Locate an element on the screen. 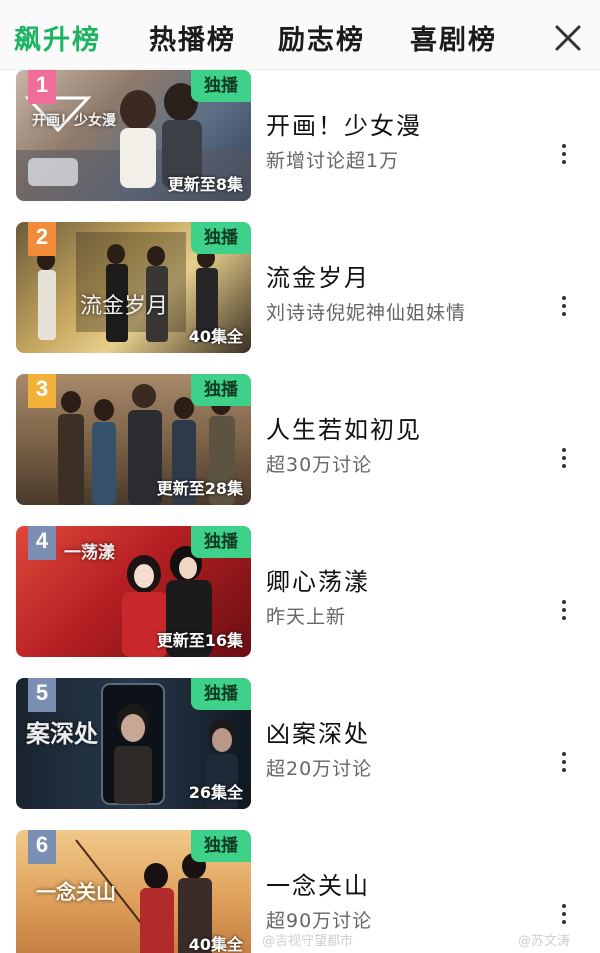 The height and width of the screenshot is (953, 600). poster-thumbnail: 案深处 5 独播 26集全 is located at coordinates (133, 743).